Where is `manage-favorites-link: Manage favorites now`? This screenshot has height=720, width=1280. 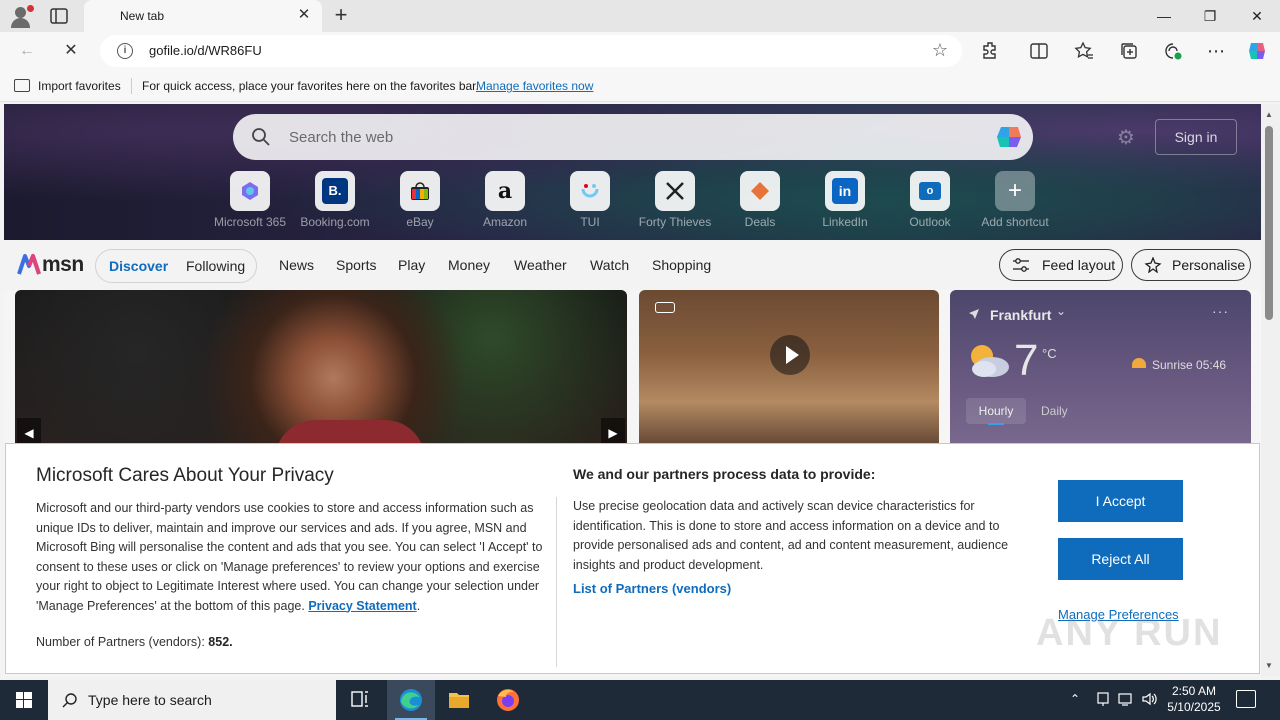
manage-favorites-link: Manage favorites now is located at coordinates (534, 86).